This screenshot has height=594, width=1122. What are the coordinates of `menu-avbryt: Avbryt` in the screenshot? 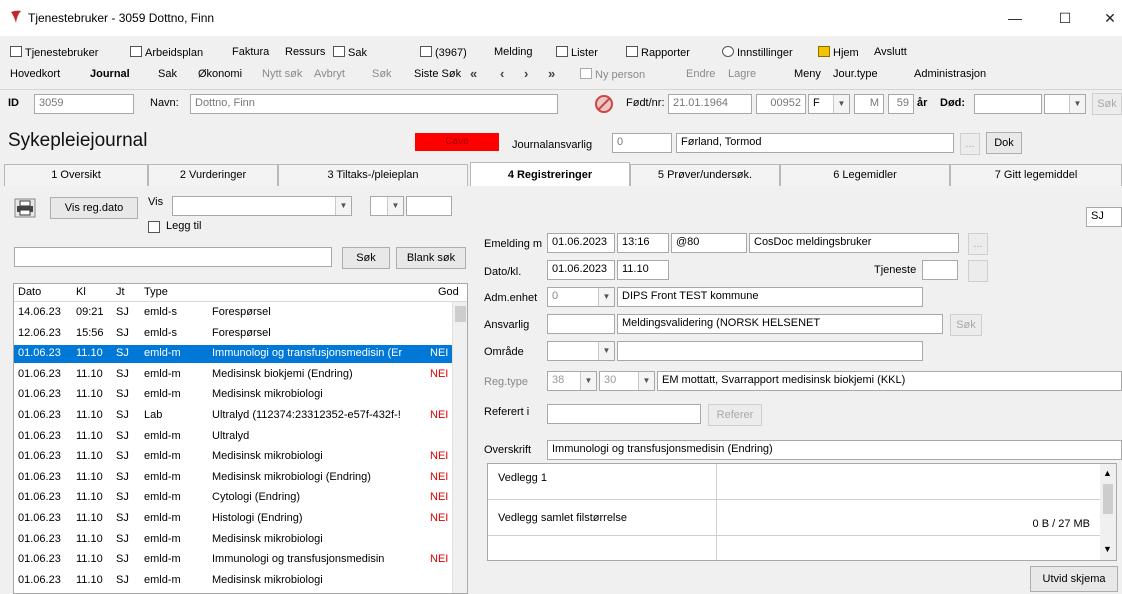 It's located at (329, 74).